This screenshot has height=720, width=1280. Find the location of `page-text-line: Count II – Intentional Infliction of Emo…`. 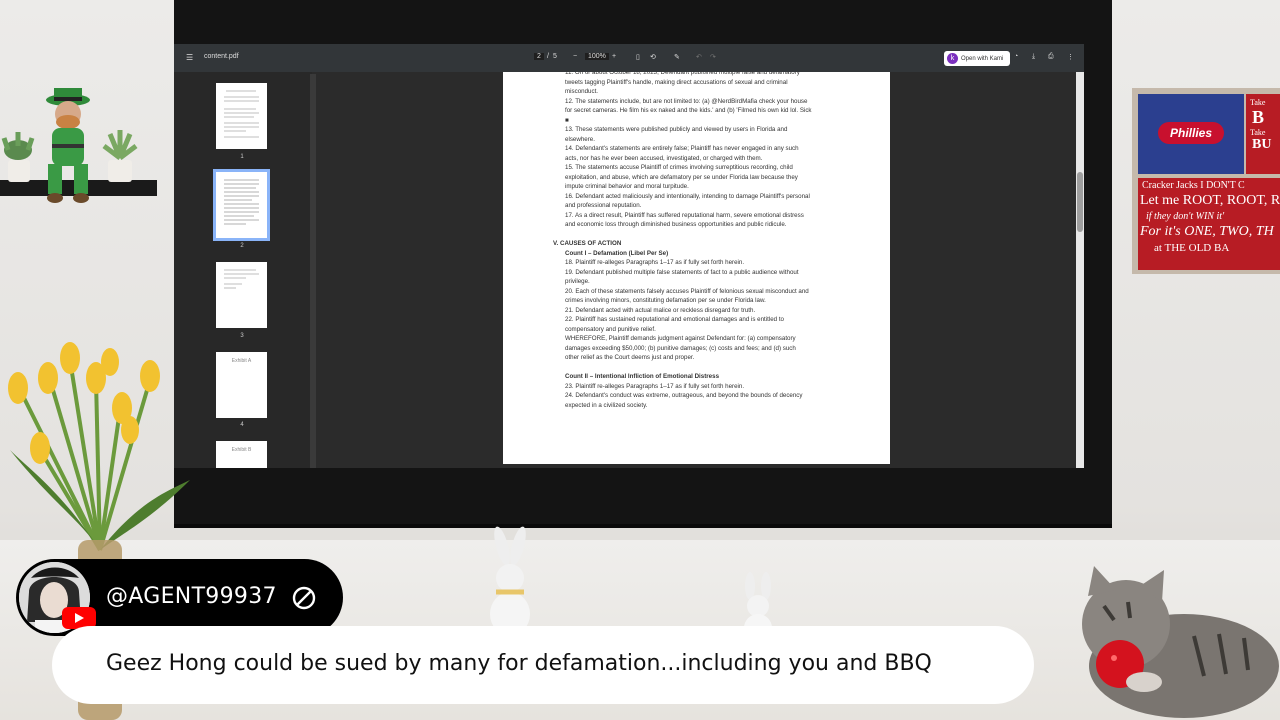

page-text-line: Count II – Intentional Infliction of Emo… is located at coordinates (642, 376).